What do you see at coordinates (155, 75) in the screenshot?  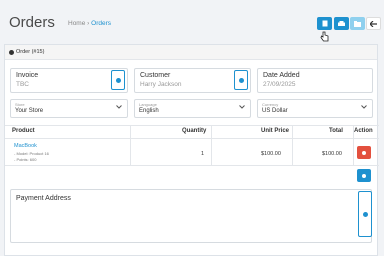 I see `customer-label: Customer` at bounding box center [155, 75].